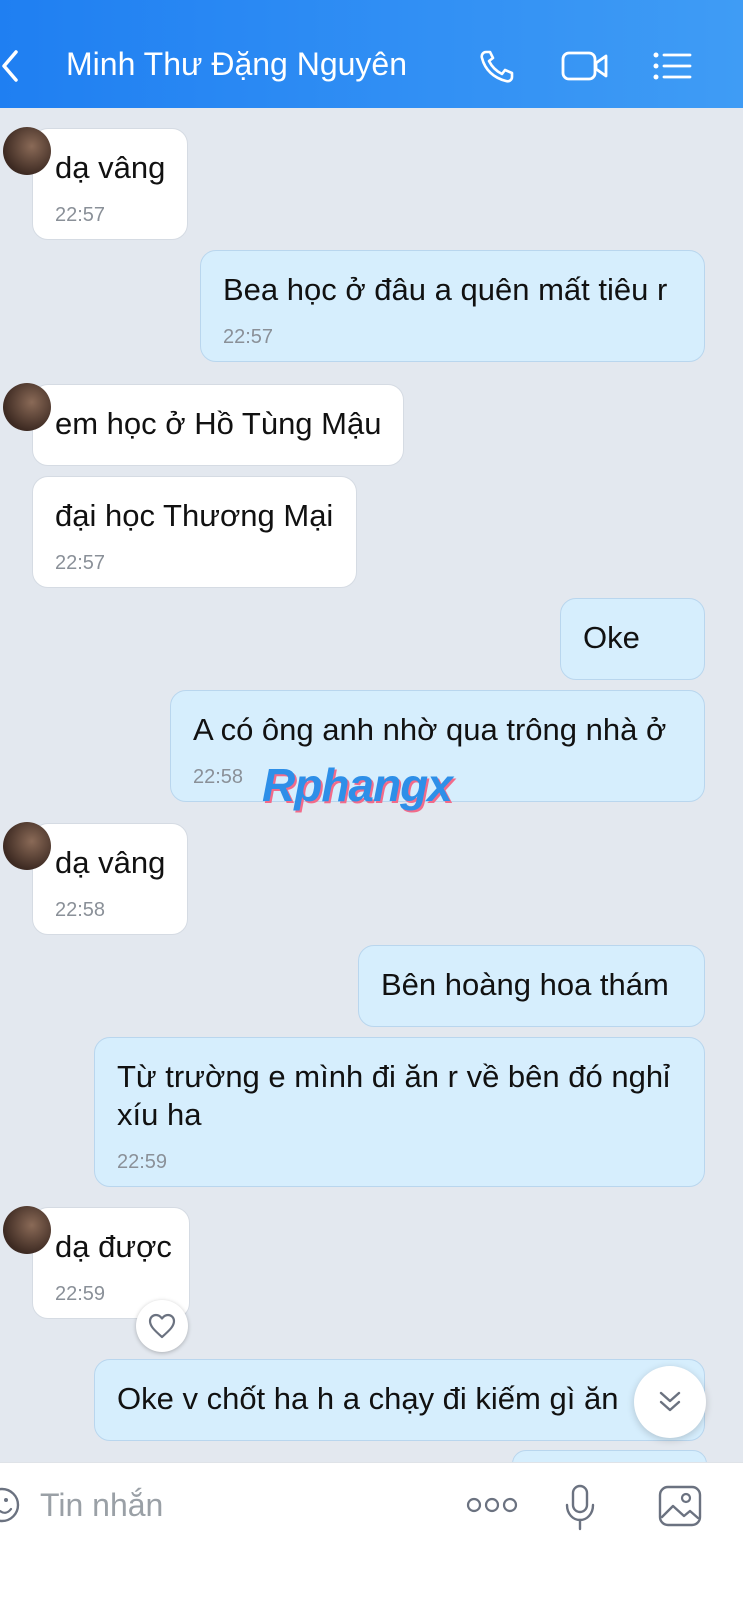  What do you see at coordinates (113, 1246) in the screenshot?
I see `message-text: dạ được` at bounding box center [113, 1246].